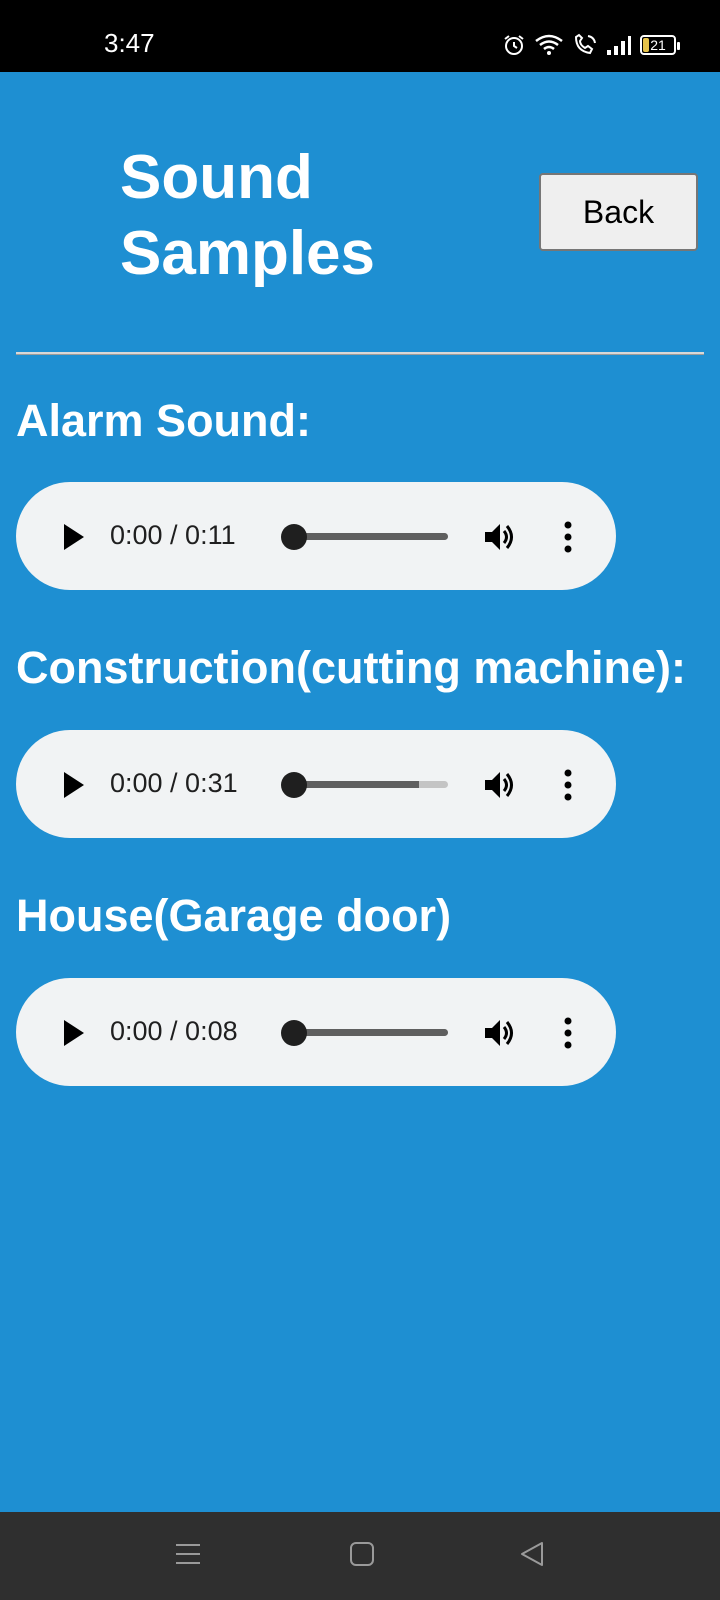  Describe the element at coordinates (234, 915) in the screenshot. I see `section-label-house: House(Garage door)` at that location.